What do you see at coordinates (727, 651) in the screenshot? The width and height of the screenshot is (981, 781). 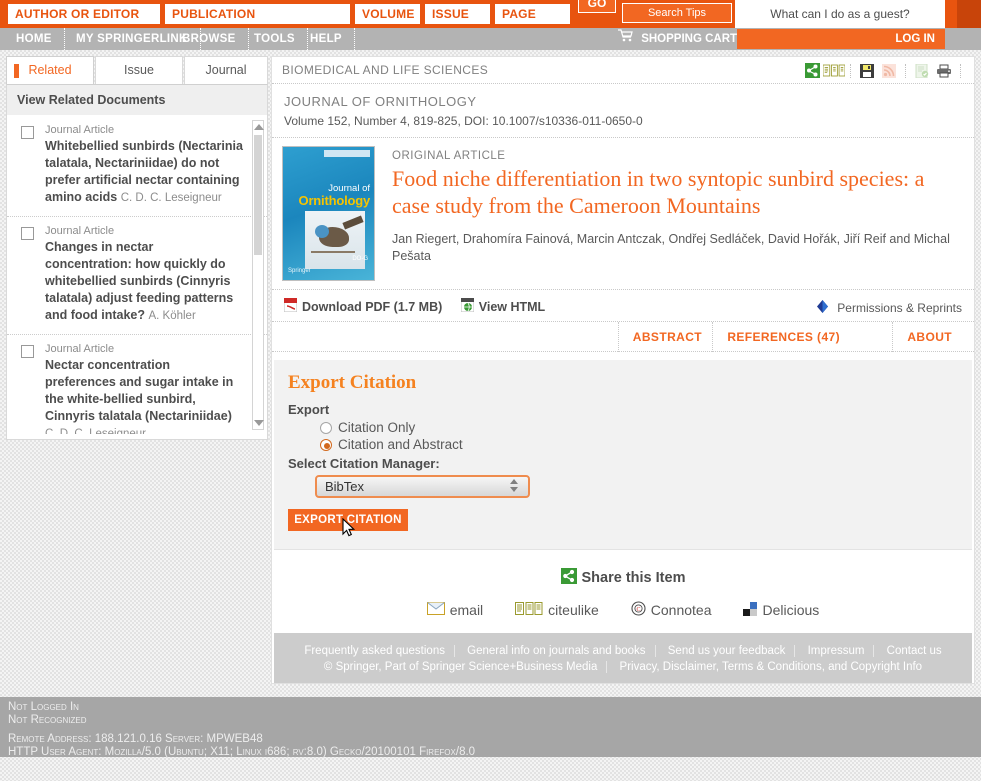 I see `footer-link-feedback: Send us your feedback` at bounding box center [727, 651].